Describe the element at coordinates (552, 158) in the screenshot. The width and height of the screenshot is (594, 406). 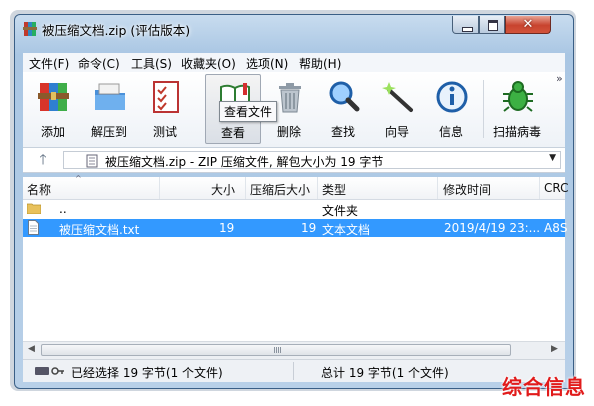
I see `chevron-down-icon: ▼` at that location.